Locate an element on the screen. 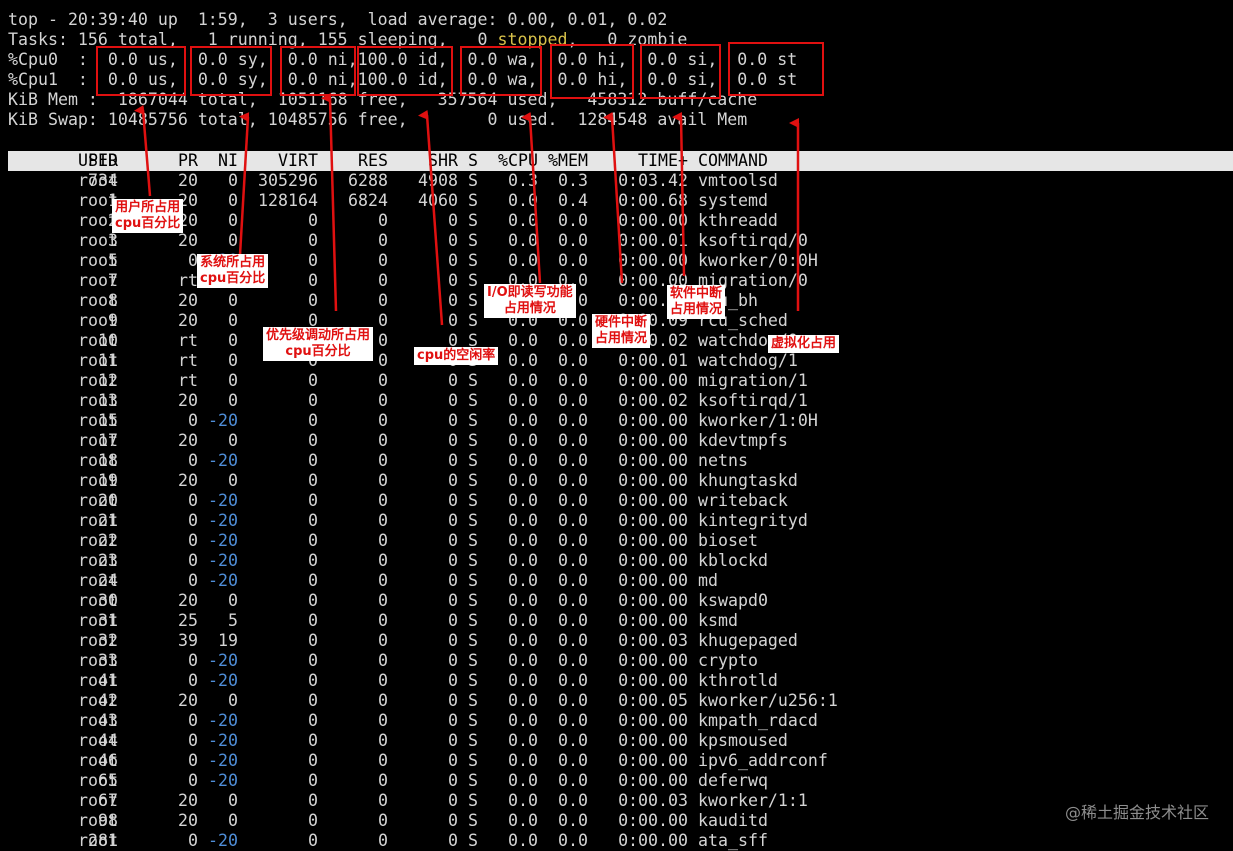 This screenshot has height=851, width=1233. header-shr: SHR is located at coordinates (428, 161).